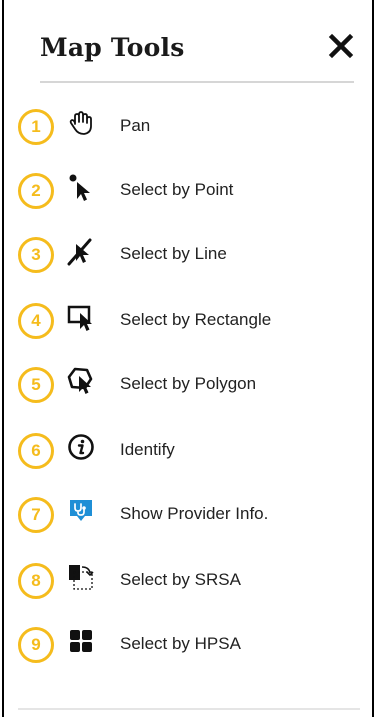 This screenshot has width=376, height=717. I want to click on step-badge: 4, so click(36, 321).